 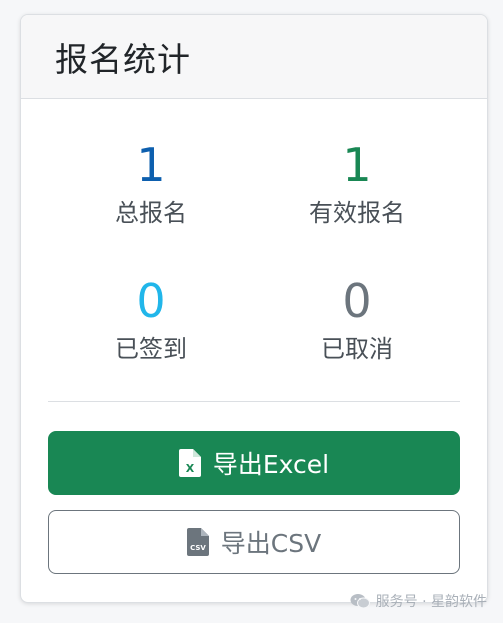 What do you see at coordinates (254, 401) in the screenshot?
I see `divider` at bounding box center [254, 401].